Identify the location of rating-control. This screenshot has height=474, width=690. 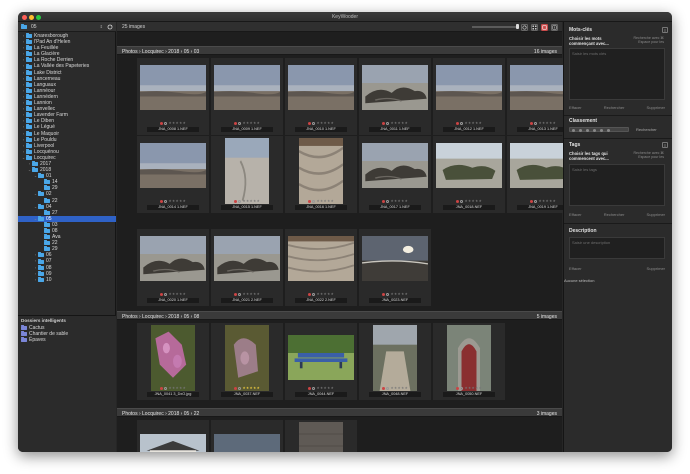
(599, 129).